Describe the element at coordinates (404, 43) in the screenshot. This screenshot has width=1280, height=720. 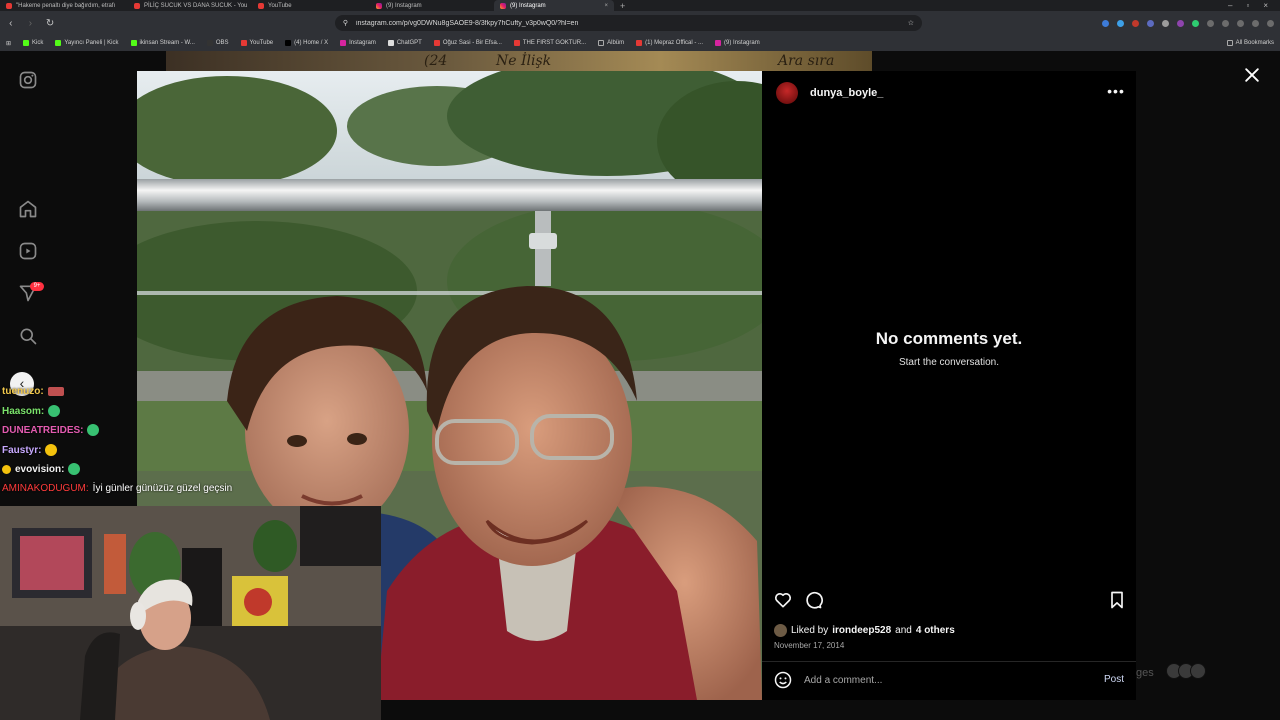
I see `bookmark-item: ChatGPT` at that location.